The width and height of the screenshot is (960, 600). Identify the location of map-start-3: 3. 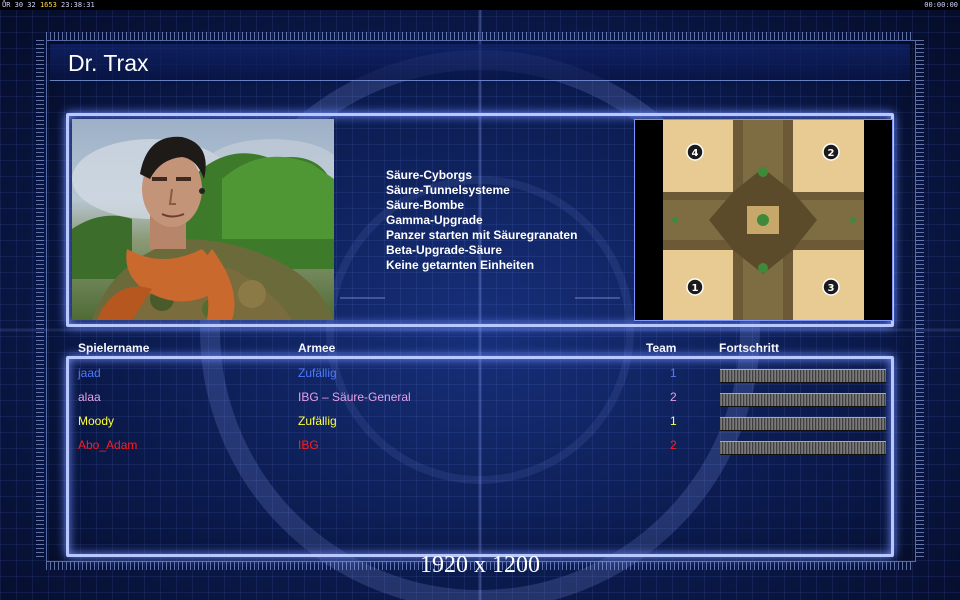
(831, 288).